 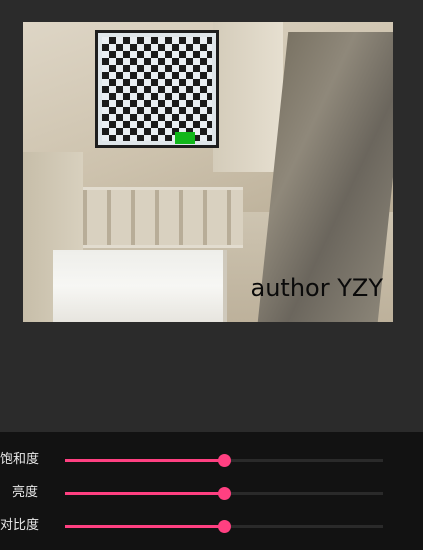 I want to click on contrast-row: 对比度, so click(x=211, y=526).